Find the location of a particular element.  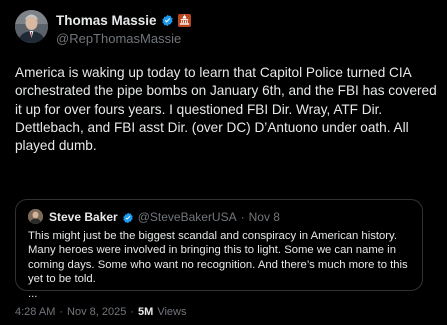

views-count: 5M is located at coordinates (146, 312).